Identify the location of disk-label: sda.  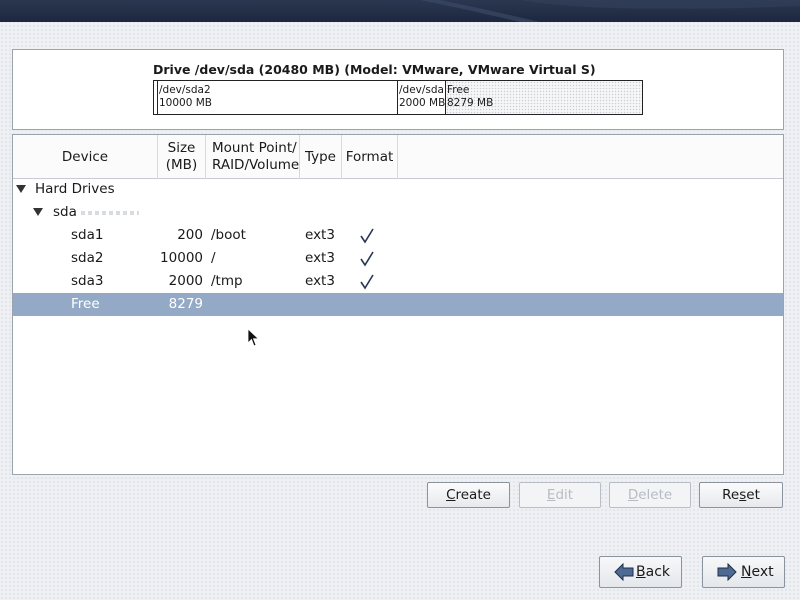
(65, 212).